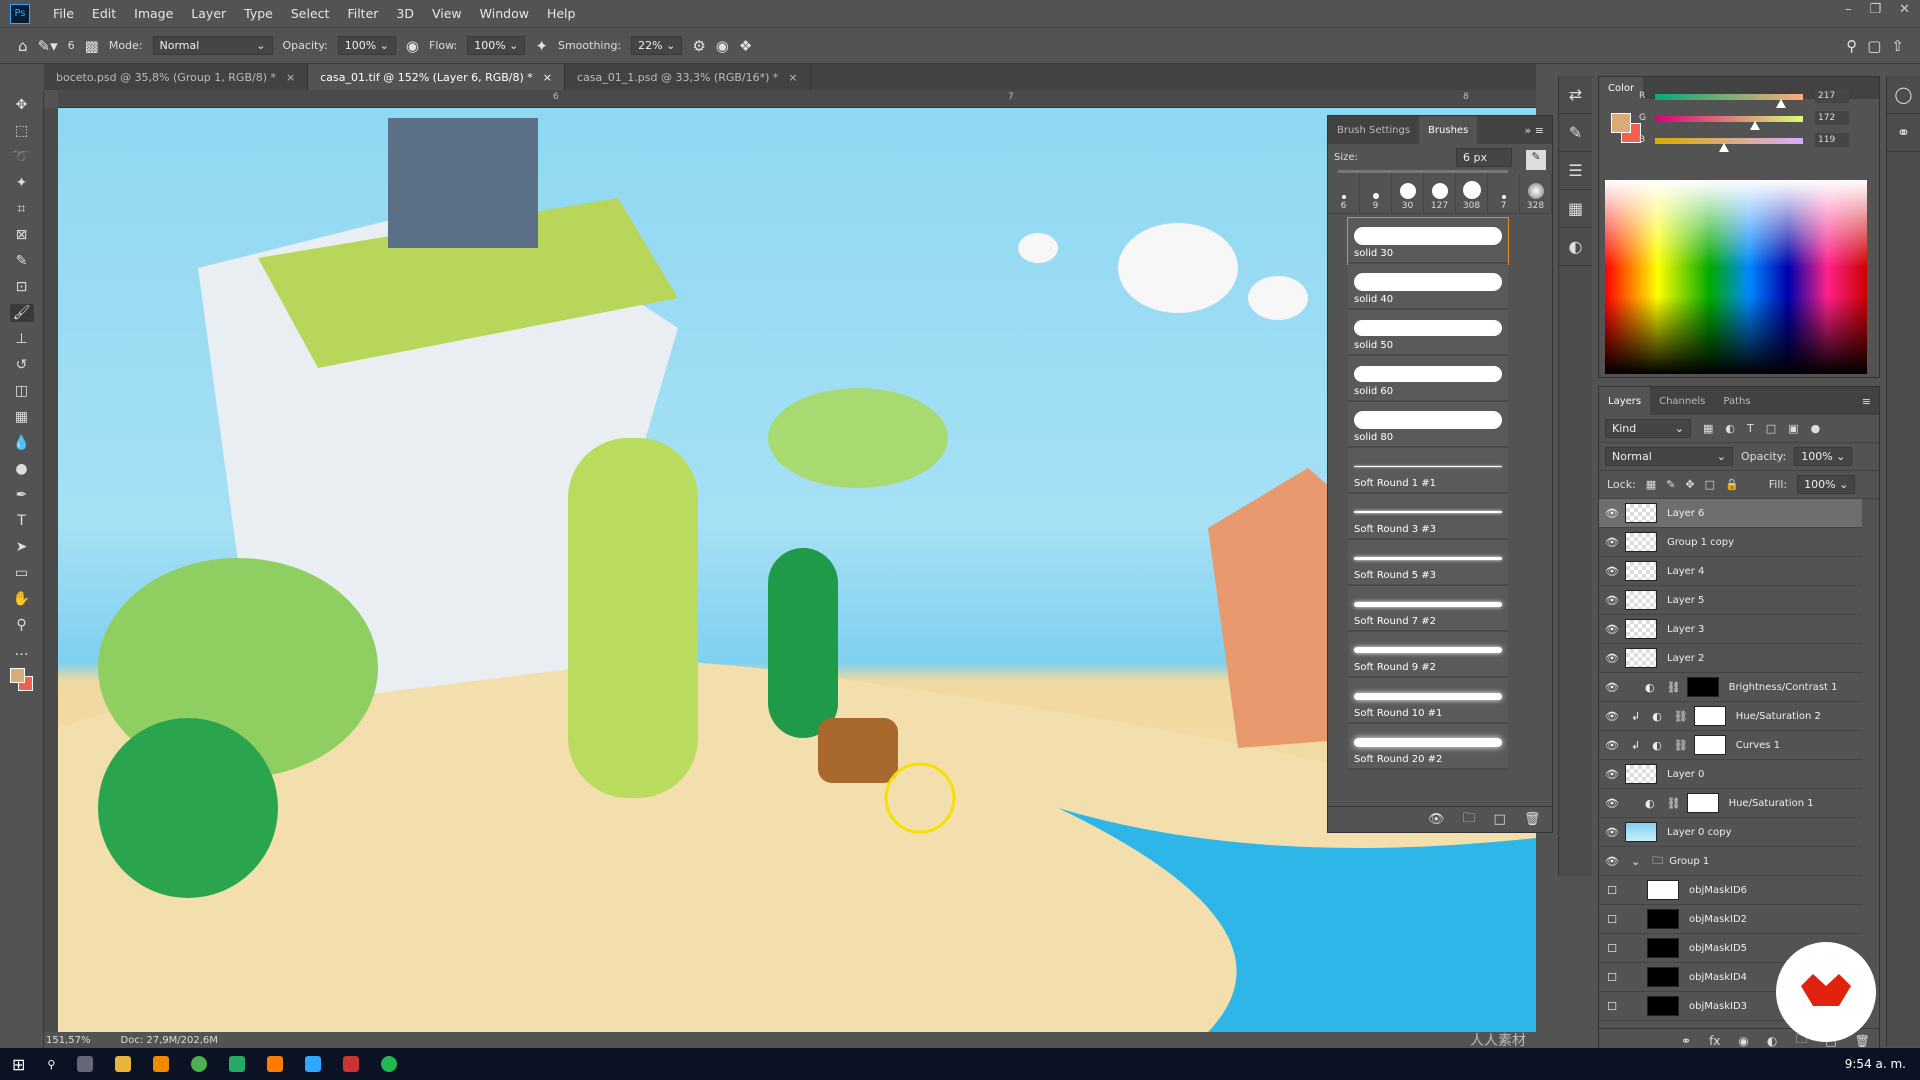 Image resolution: width=1920 pixels, height=1080 pixels. What do you see at coordinates (504, 13) in the screenshot?
I see `menu-window: Window` at bounding box center [504, 13].